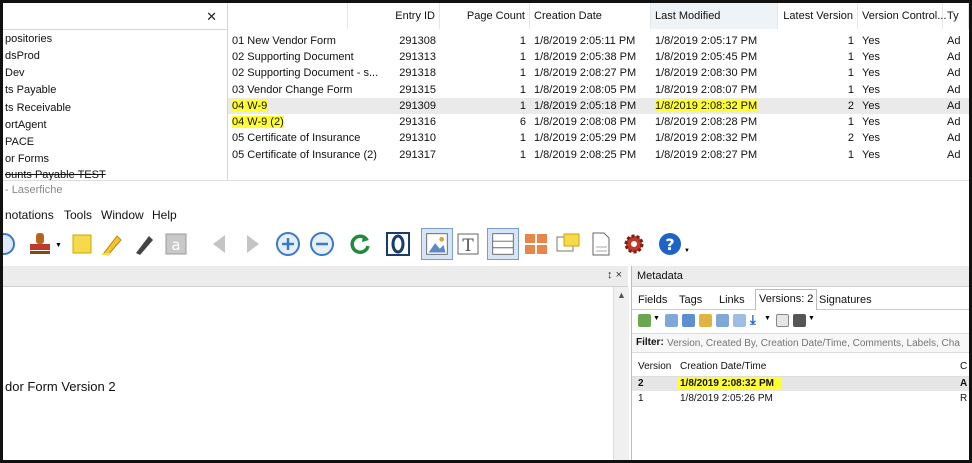  What do you see at coordinates (641, 398) in the screenshot?
I see `version-number: 1` at bounding box center [641, 398].